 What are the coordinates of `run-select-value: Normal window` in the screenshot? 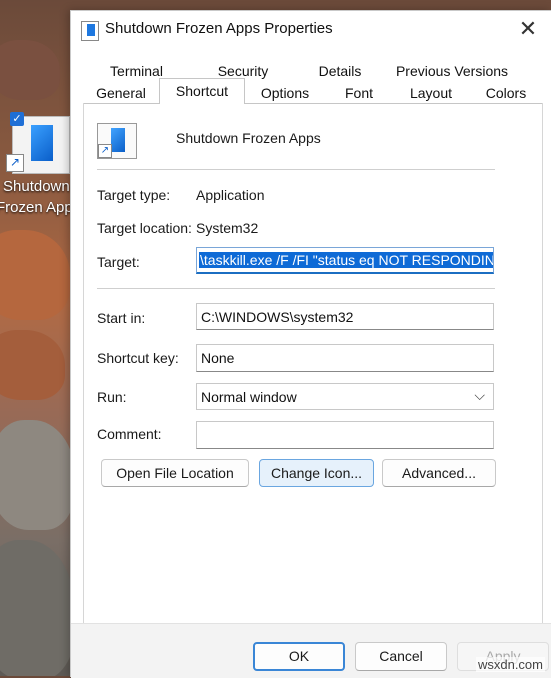 It's located at (249, 397).